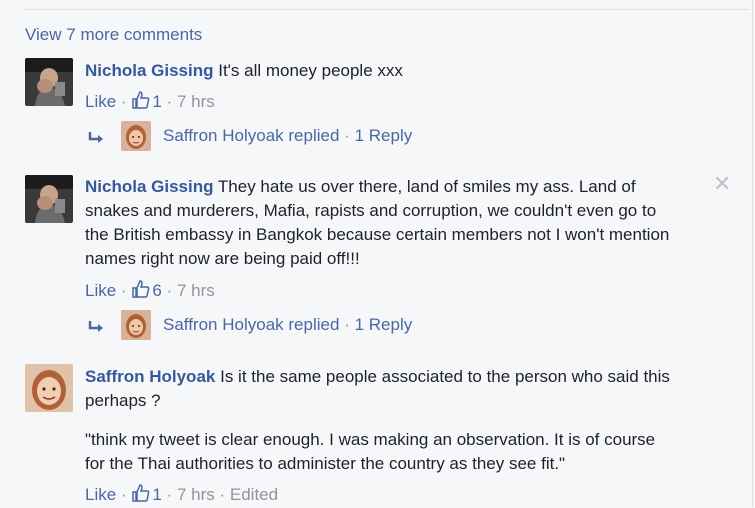 This screenshot has height=508, width=755. Describe the element at coordinates (387, 9) in the screenshot. I see `divider` at that location.